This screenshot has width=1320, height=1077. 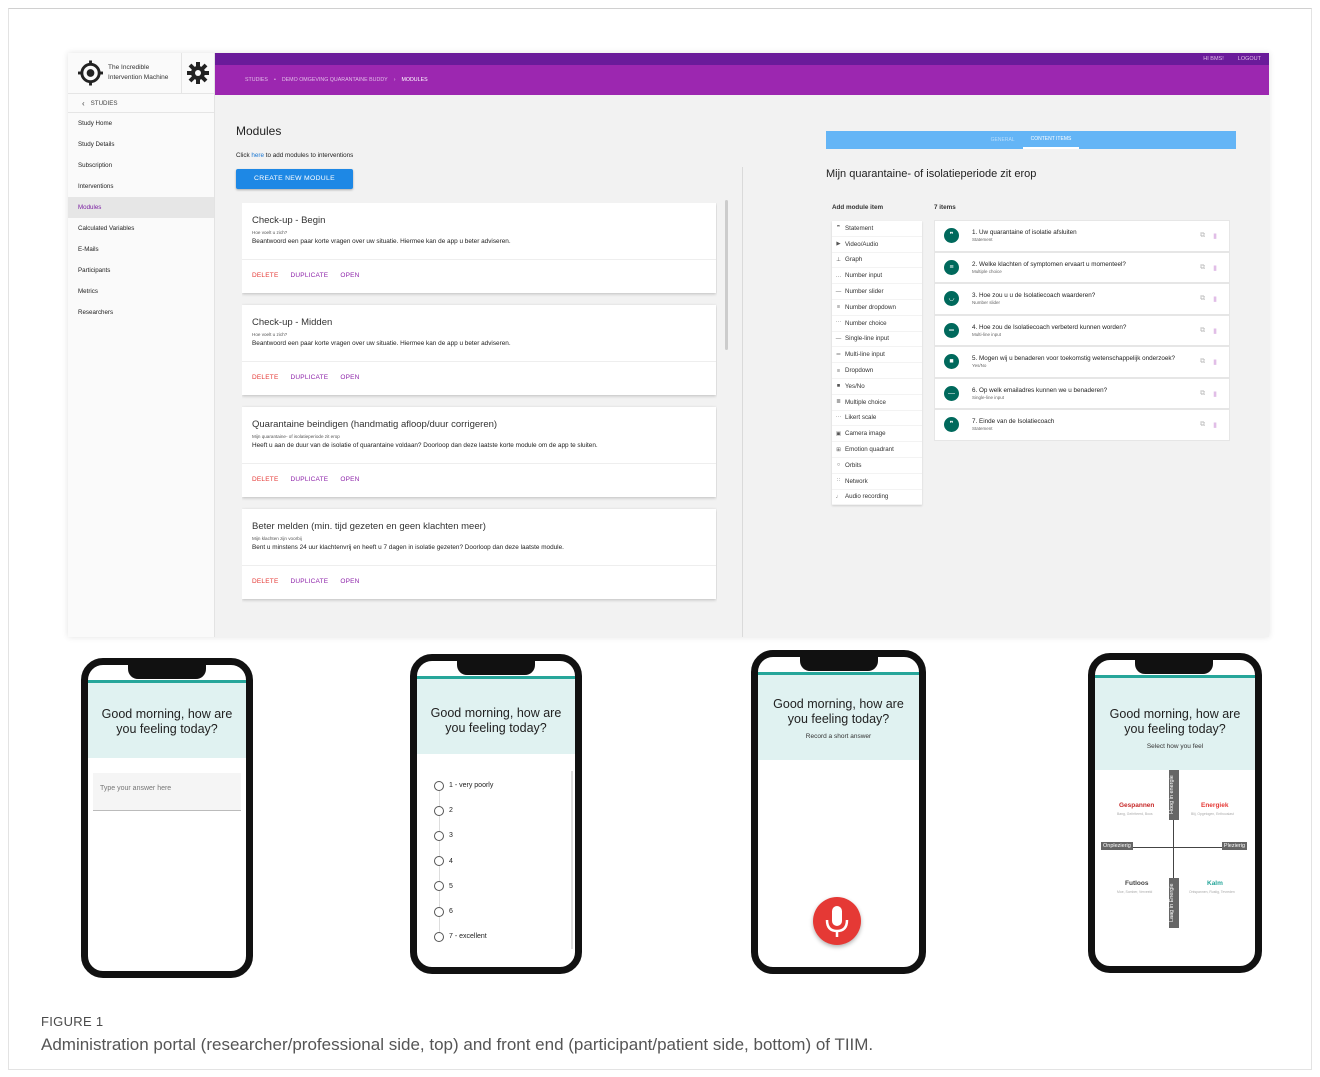 I want to click on module-list-scrollbar, so click(x=726, y=275).